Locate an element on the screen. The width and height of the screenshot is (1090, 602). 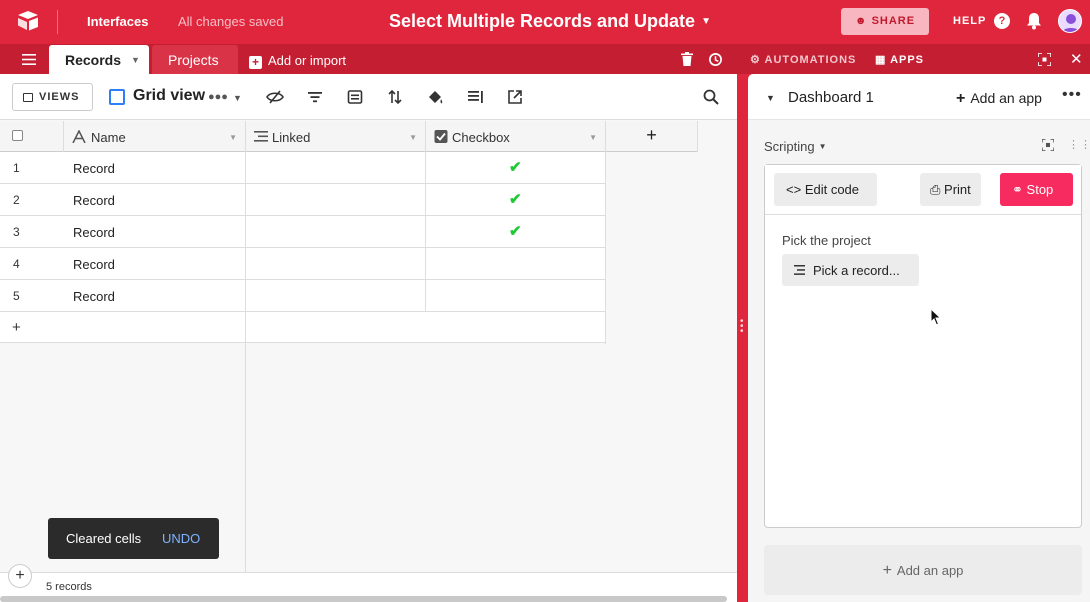
share-view-icon is located at coordinates (515, 97).